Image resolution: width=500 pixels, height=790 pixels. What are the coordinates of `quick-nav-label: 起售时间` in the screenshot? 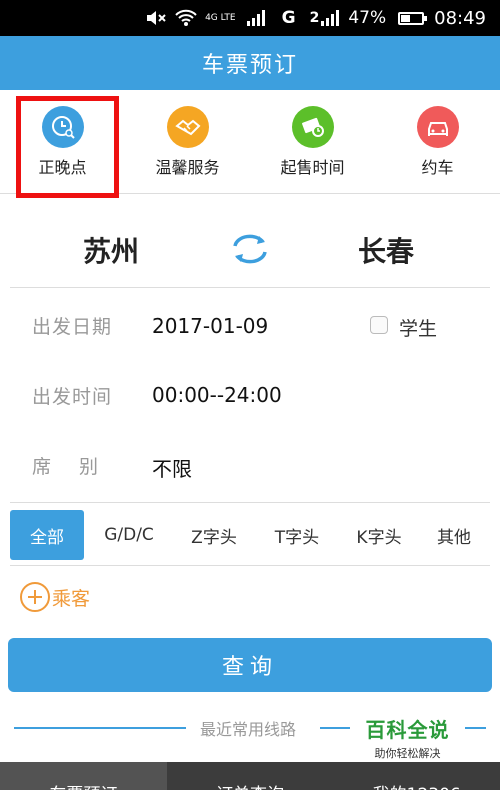 It's located at (312, 167).